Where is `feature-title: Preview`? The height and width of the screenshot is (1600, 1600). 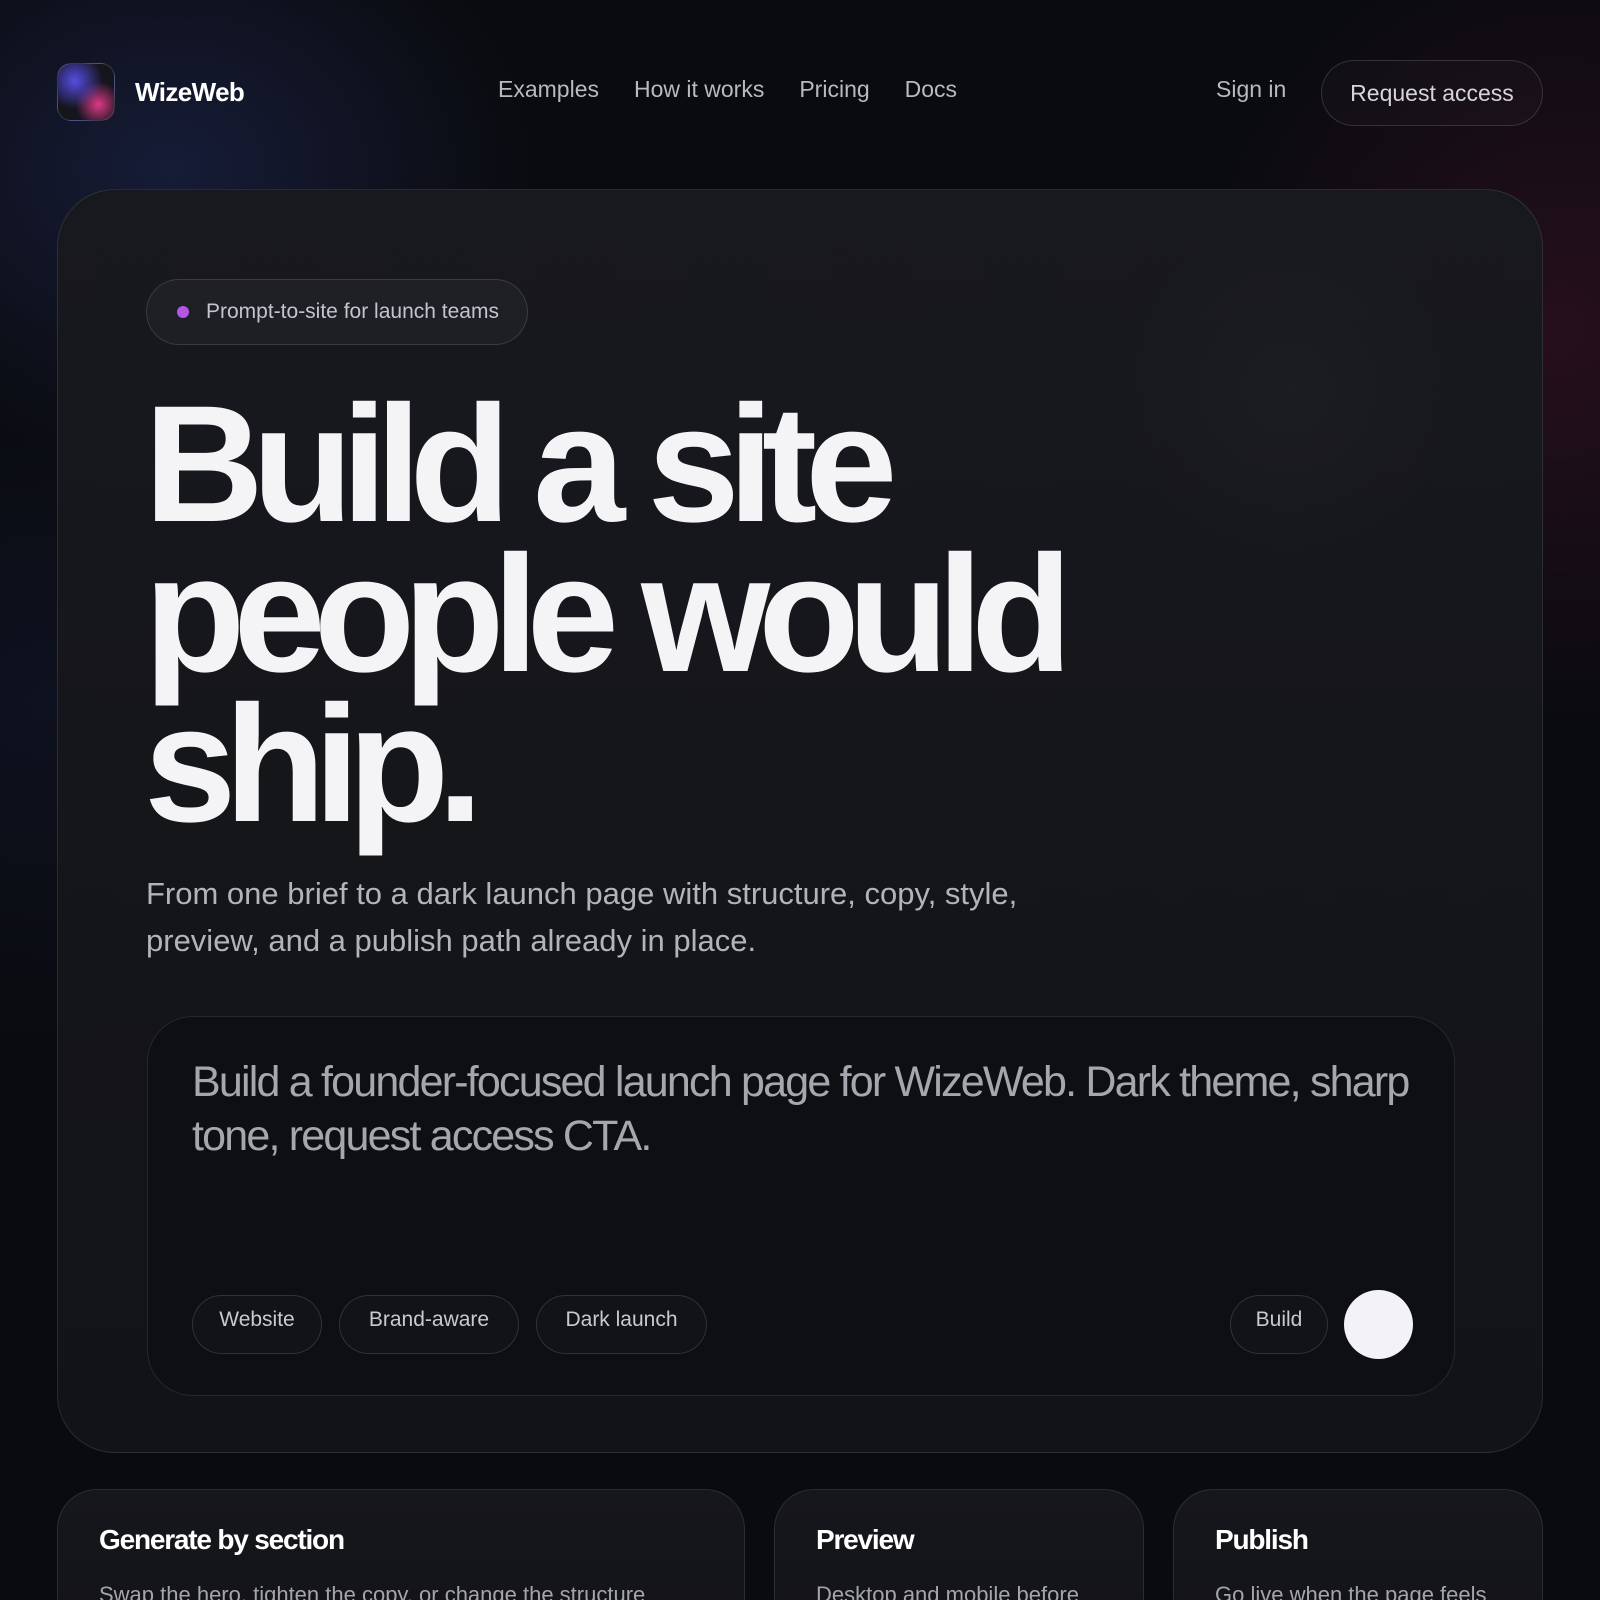 feature-title: Preview is located at coordinates (865, 1539).